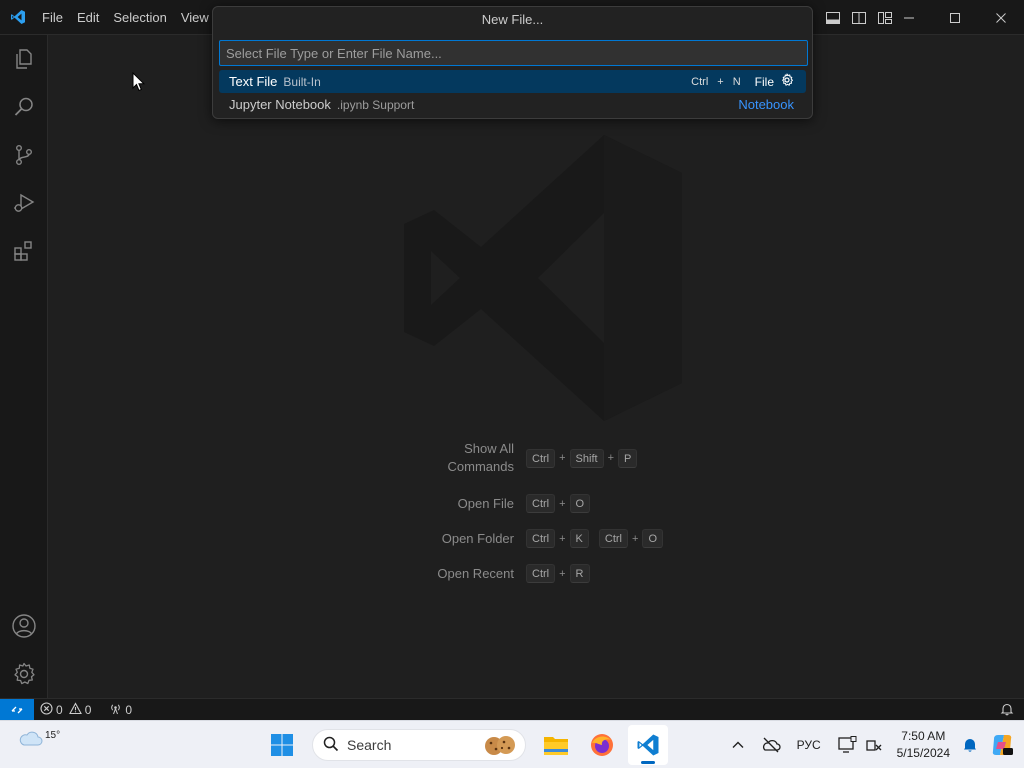  I want to click on network-icon, so click(878, 744).